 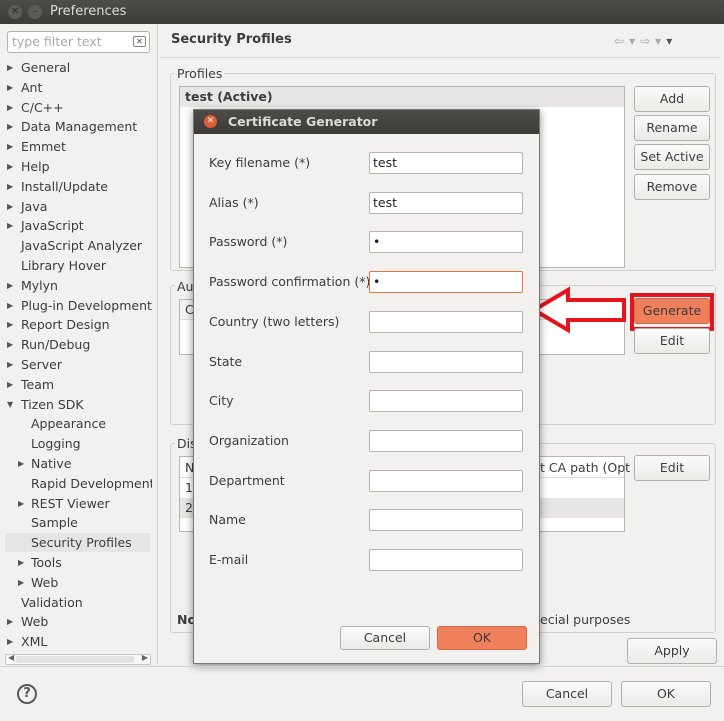 I want to click on dialog-title: Certificate Generator, so click(x=303, y=121).